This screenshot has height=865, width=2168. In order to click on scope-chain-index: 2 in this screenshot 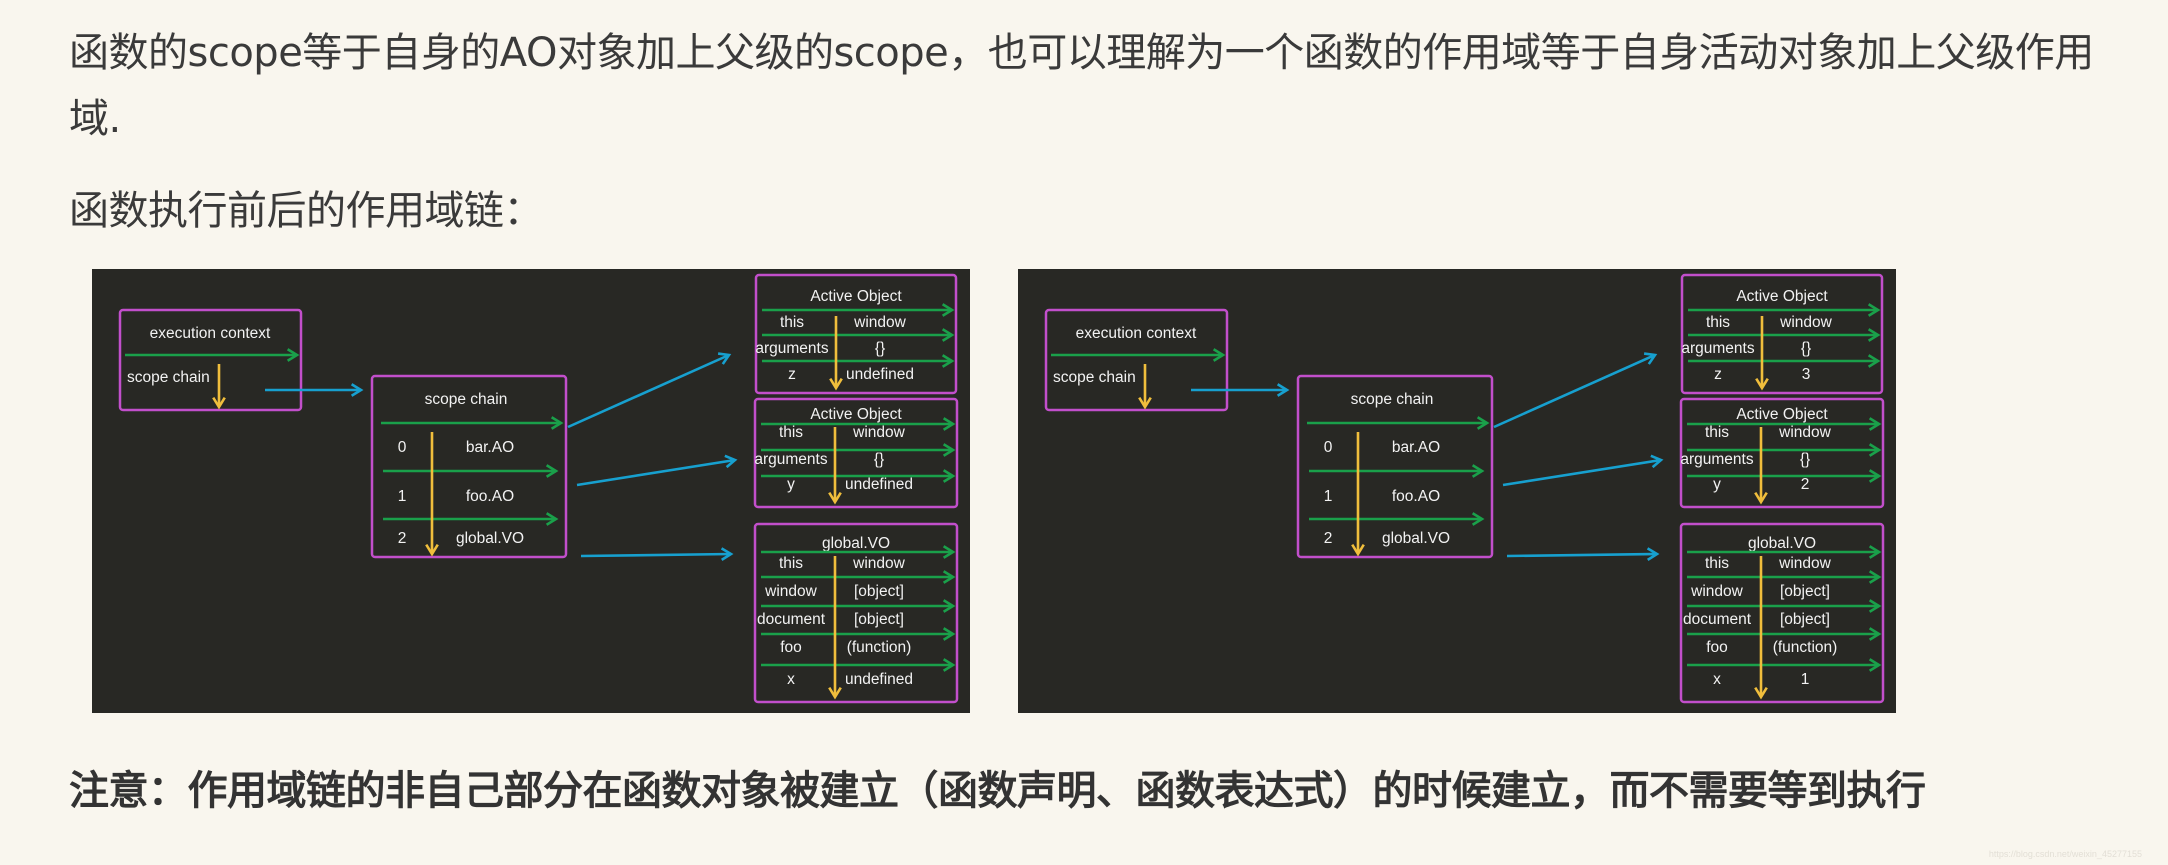, I will do `click(1328, 538)`.